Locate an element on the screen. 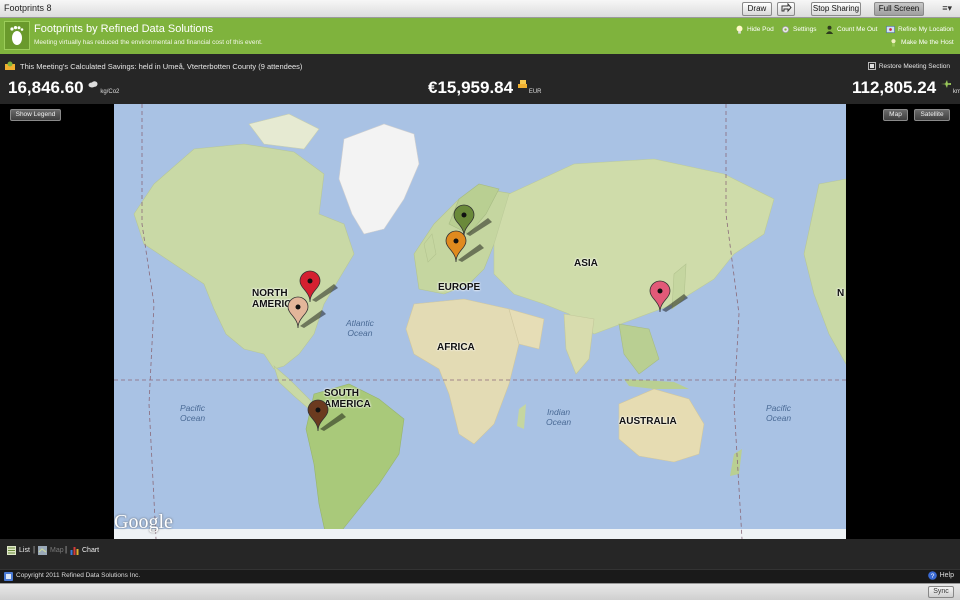  help-link: ? Help is located at coordinates (940, 575).